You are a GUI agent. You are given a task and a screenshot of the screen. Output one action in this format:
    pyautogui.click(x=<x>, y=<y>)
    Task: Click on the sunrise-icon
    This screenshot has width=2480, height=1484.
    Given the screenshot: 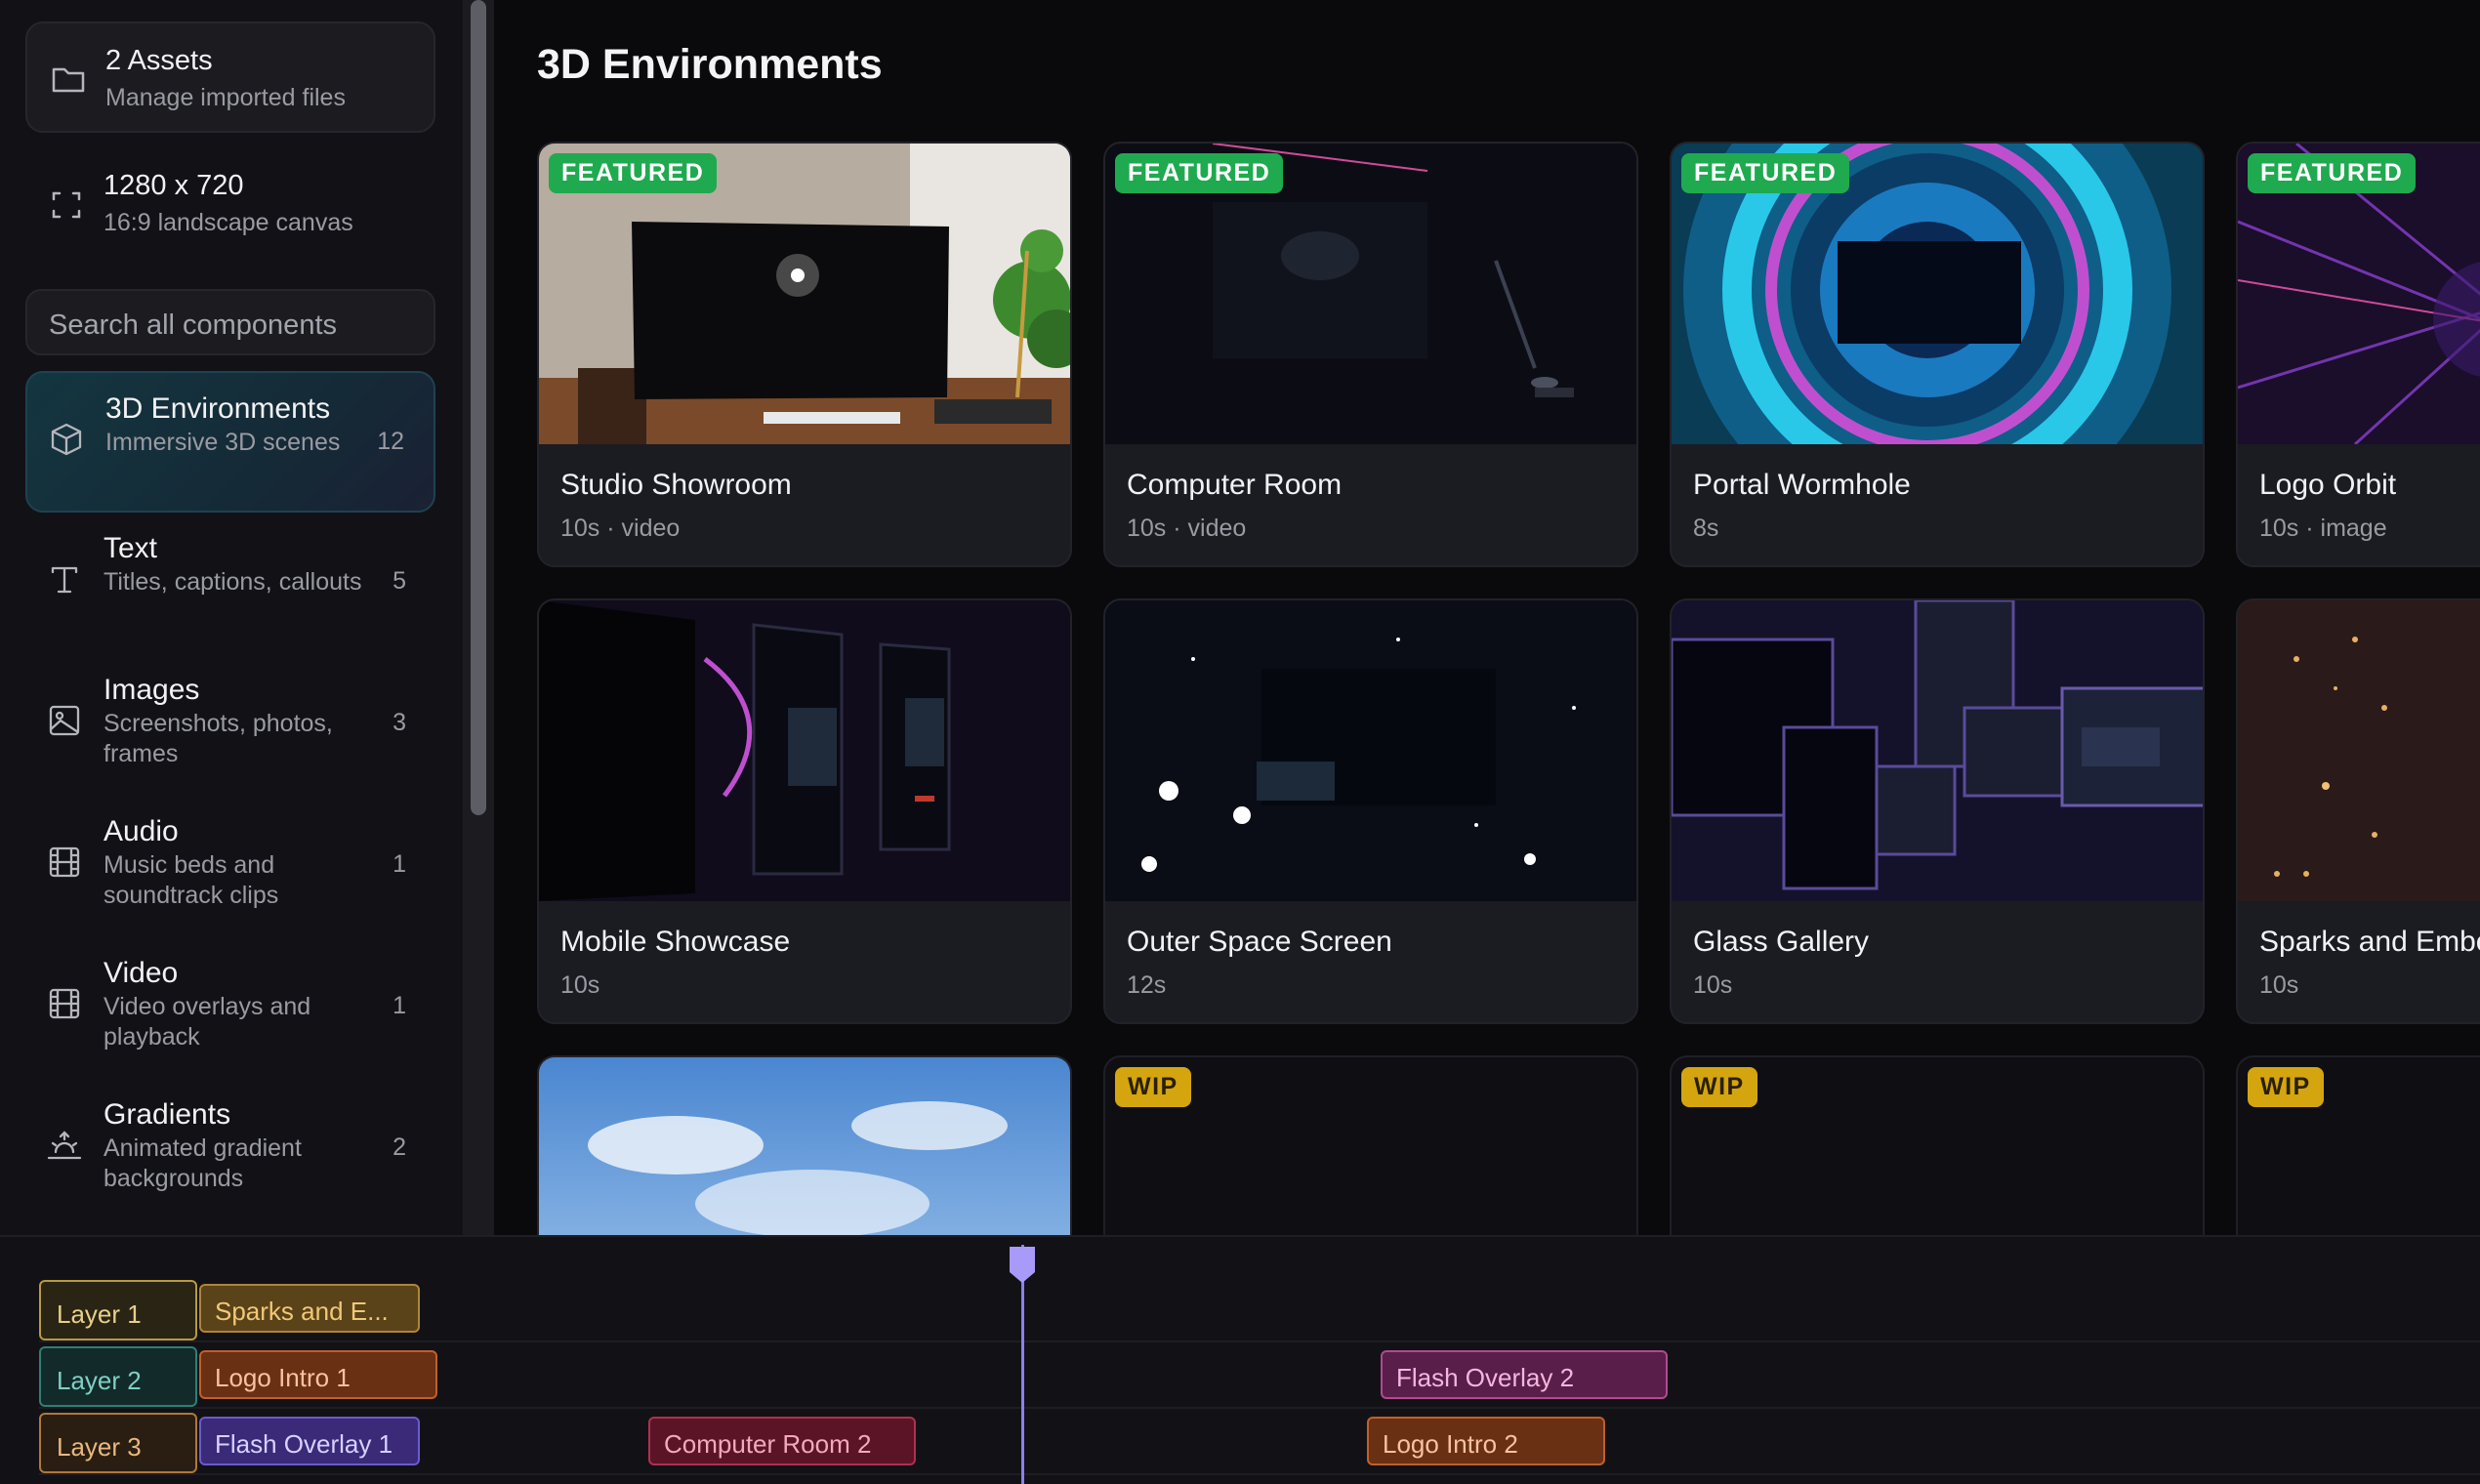 What is the action you would take?
    pyautogui.click(x=64, y=1146)
    